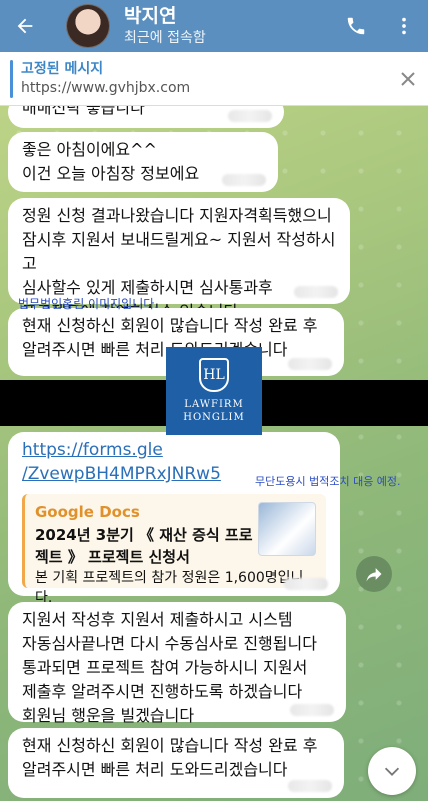  I want to click on watermark-text: 무단도용시 법적조치 대응 예정., so click(328, 481).